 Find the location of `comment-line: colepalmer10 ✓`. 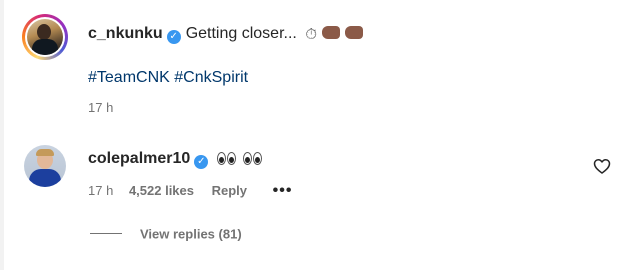

comment-line: colepalmer10 ✓ is located at coordinates (178, 159).